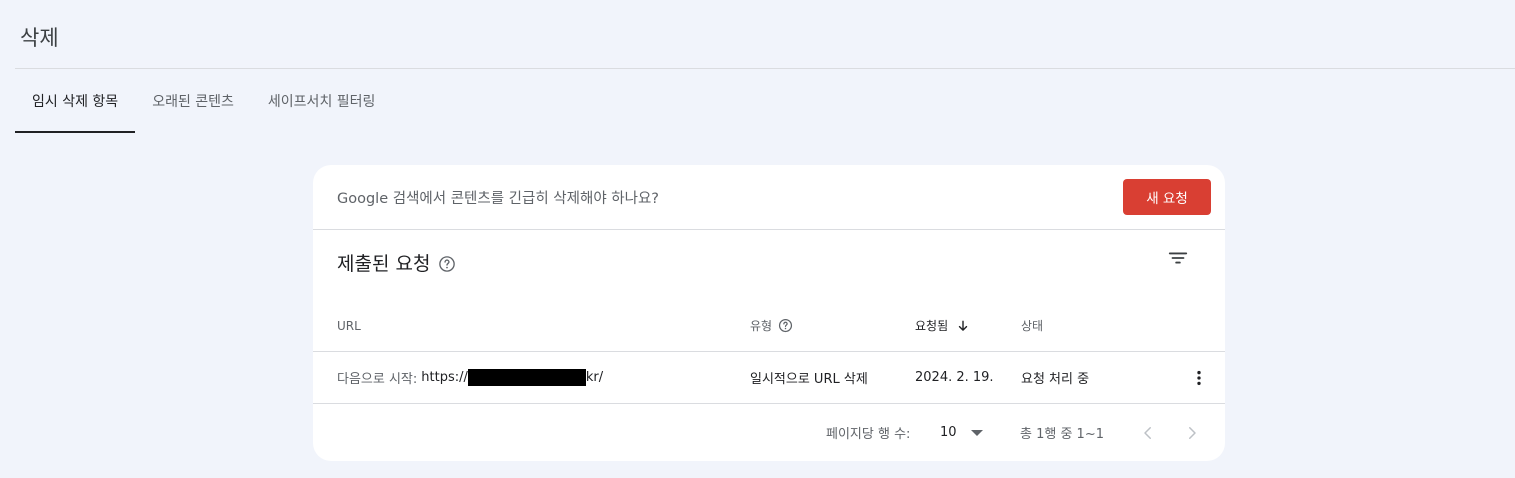 Image resolution: width=1515 pixels, height=478 pixels. What do you see at coordinates (193, 101) in the screenshot?
I see `tab-outdated-content: 오래된 콘텐츠` at bounding box center [193, 101].